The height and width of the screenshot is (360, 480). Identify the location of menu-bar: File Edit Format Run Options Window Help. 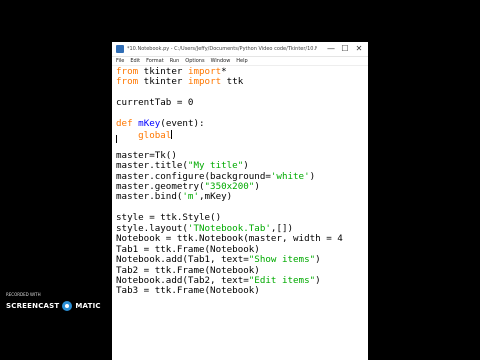
(240, 61).